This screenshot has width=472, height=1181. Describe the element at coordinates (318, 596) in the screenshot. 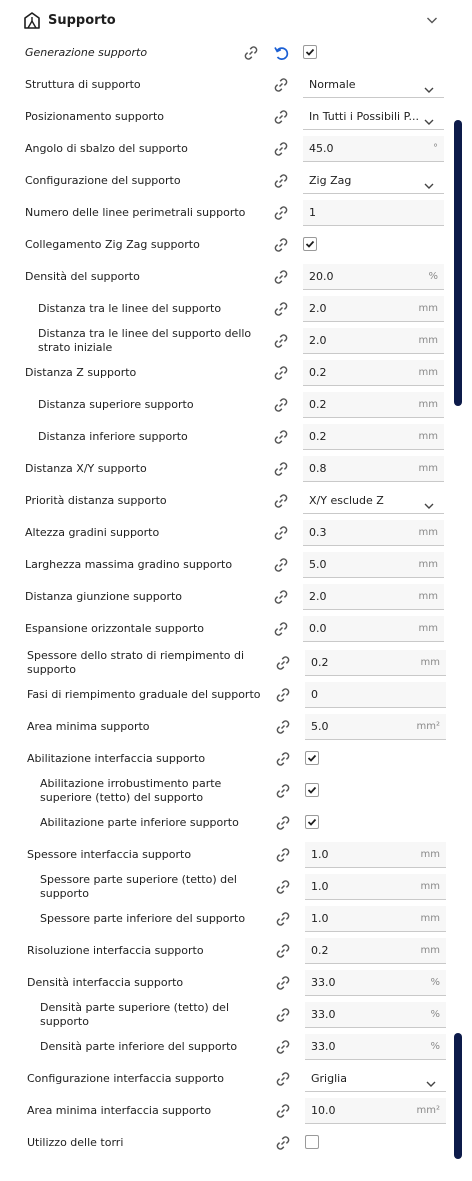

I see `input-value: 2.0` at that location.